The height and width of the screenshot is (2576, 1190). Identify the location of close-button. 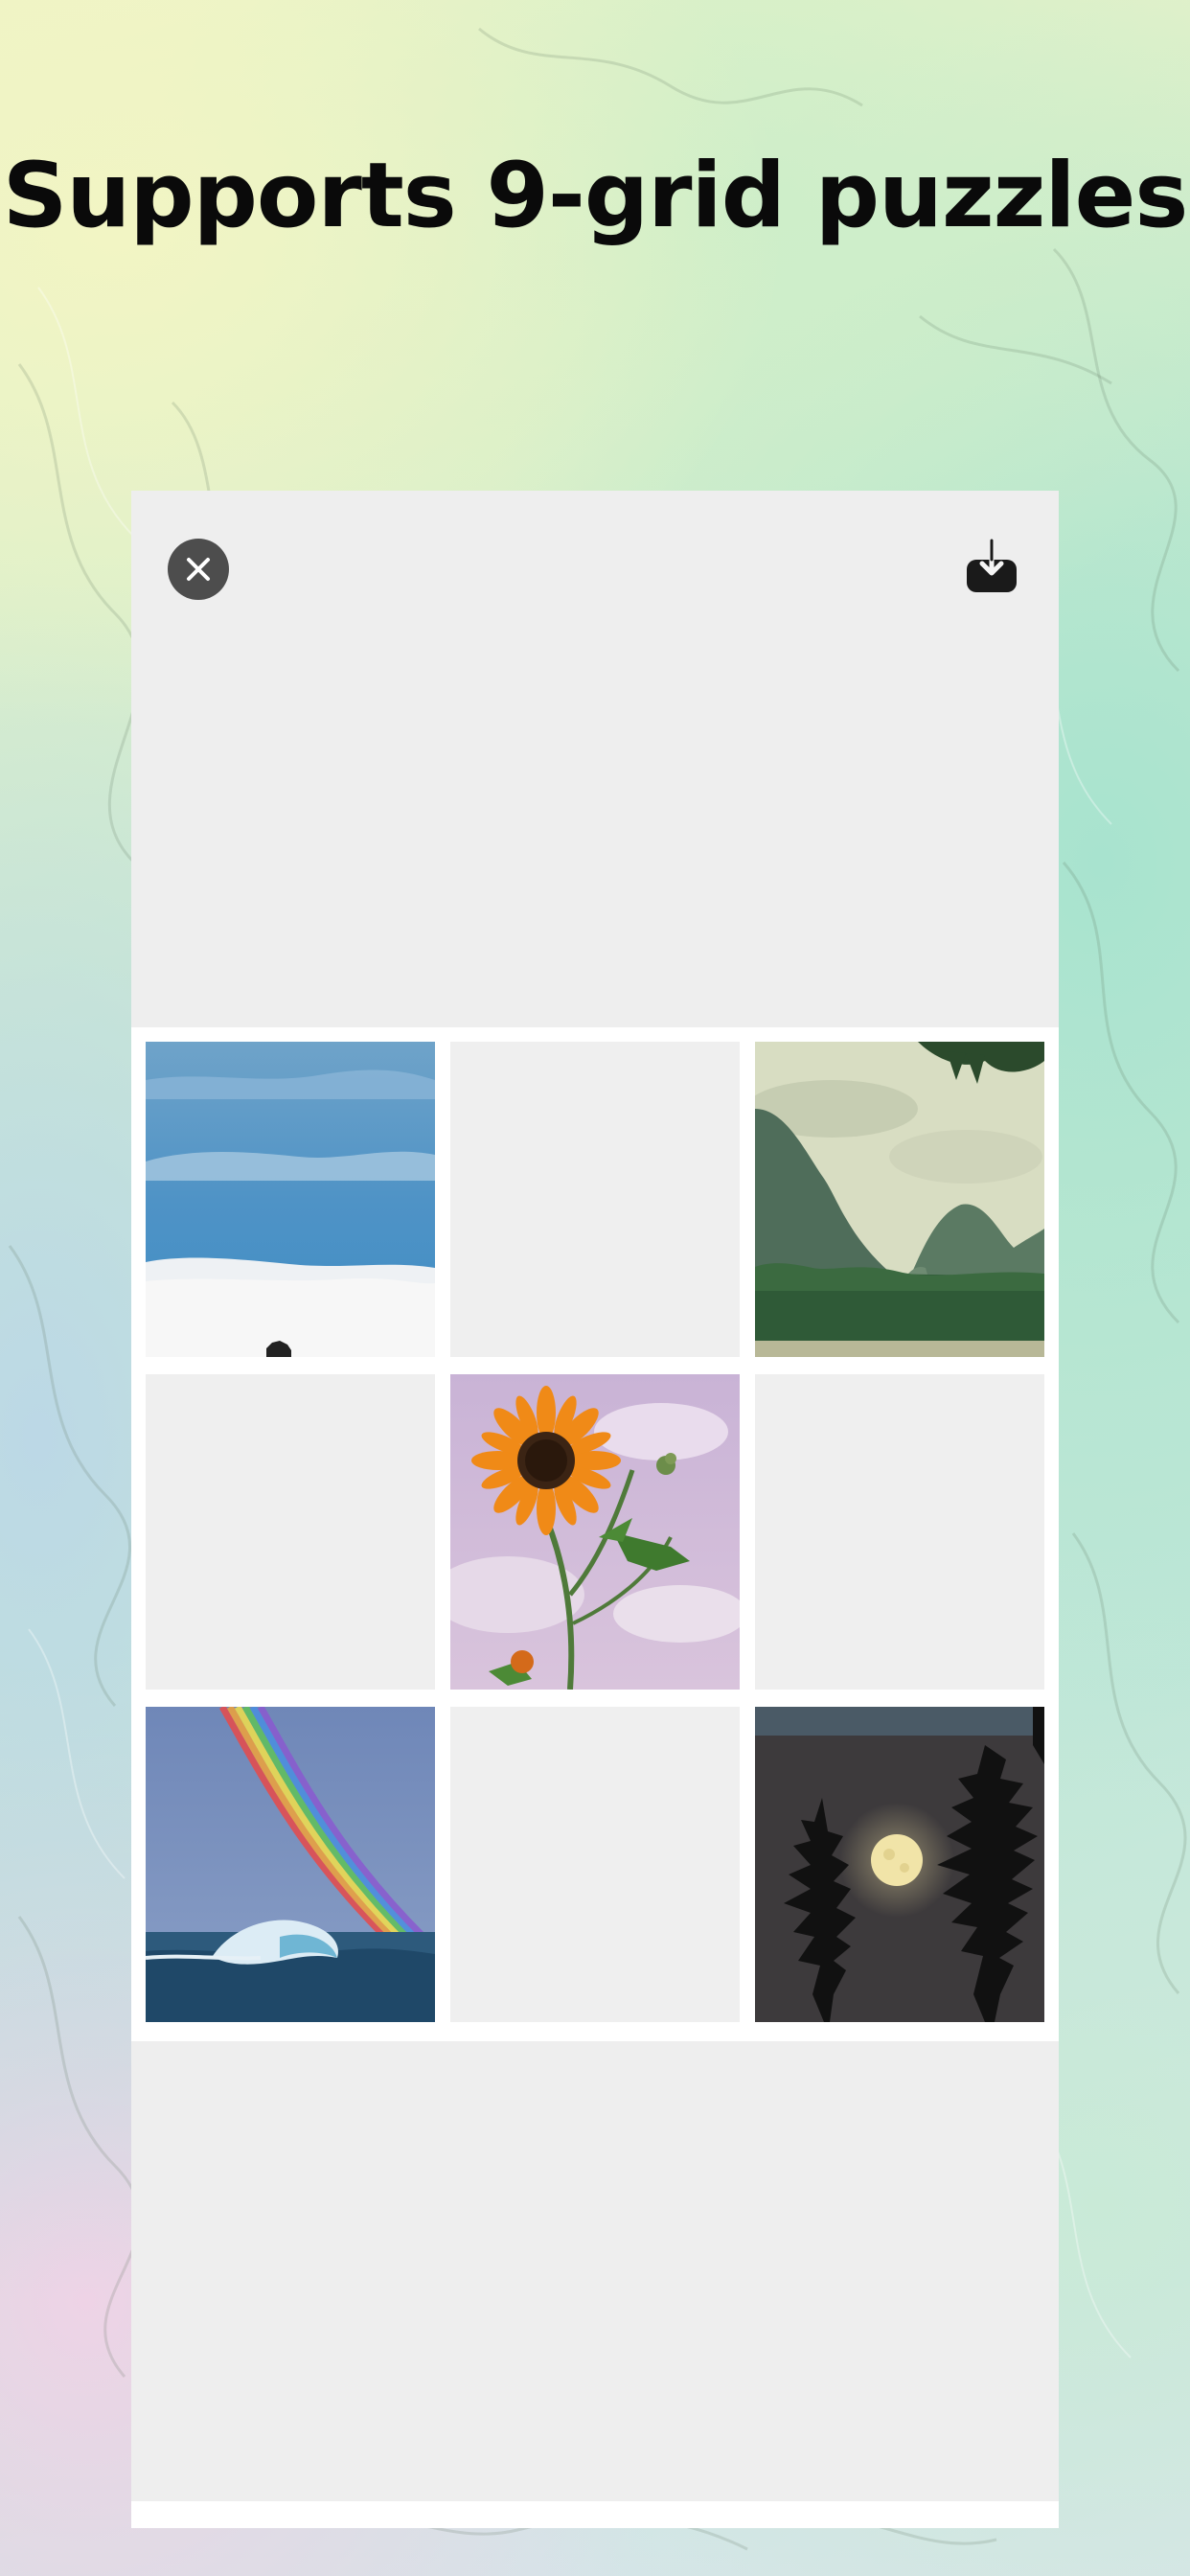
(199, 569).